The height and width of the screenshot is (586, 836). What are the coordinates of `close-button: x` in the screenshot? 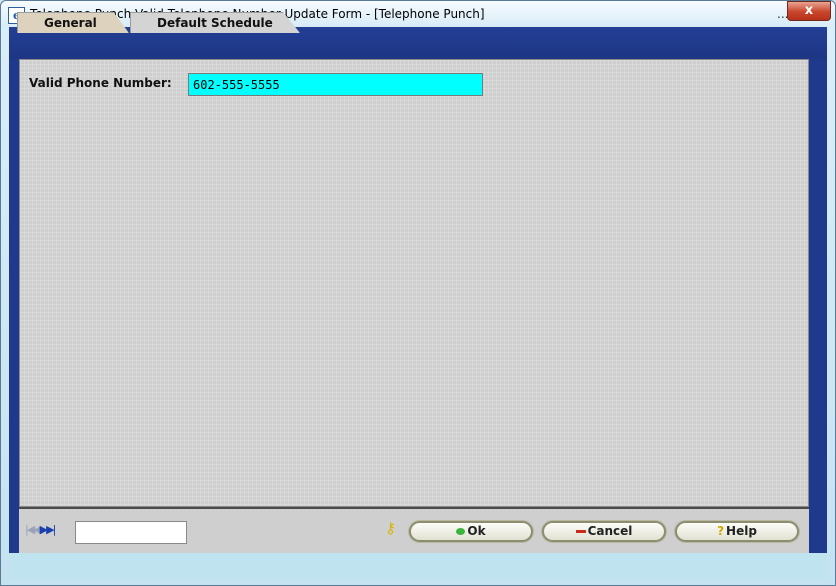 It's located at (809, 11).